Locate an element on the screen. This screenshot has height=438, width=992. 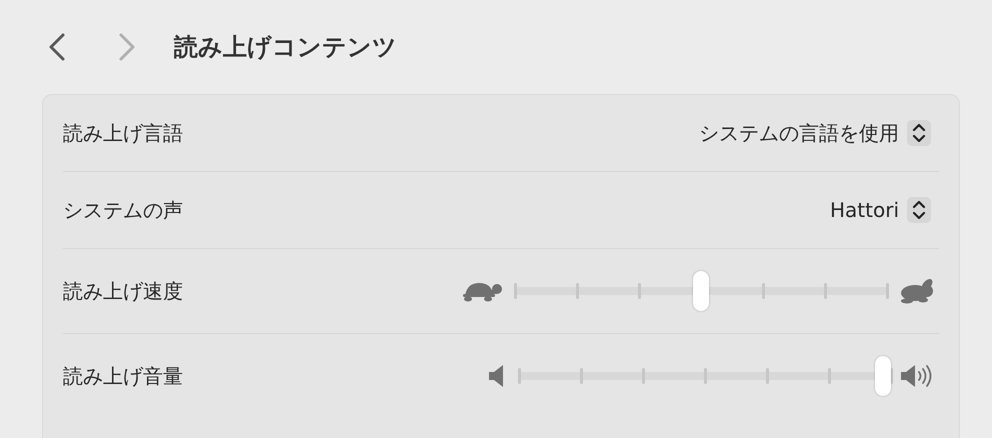
setting-label: システムの声 is located at coordinates (123, 210).